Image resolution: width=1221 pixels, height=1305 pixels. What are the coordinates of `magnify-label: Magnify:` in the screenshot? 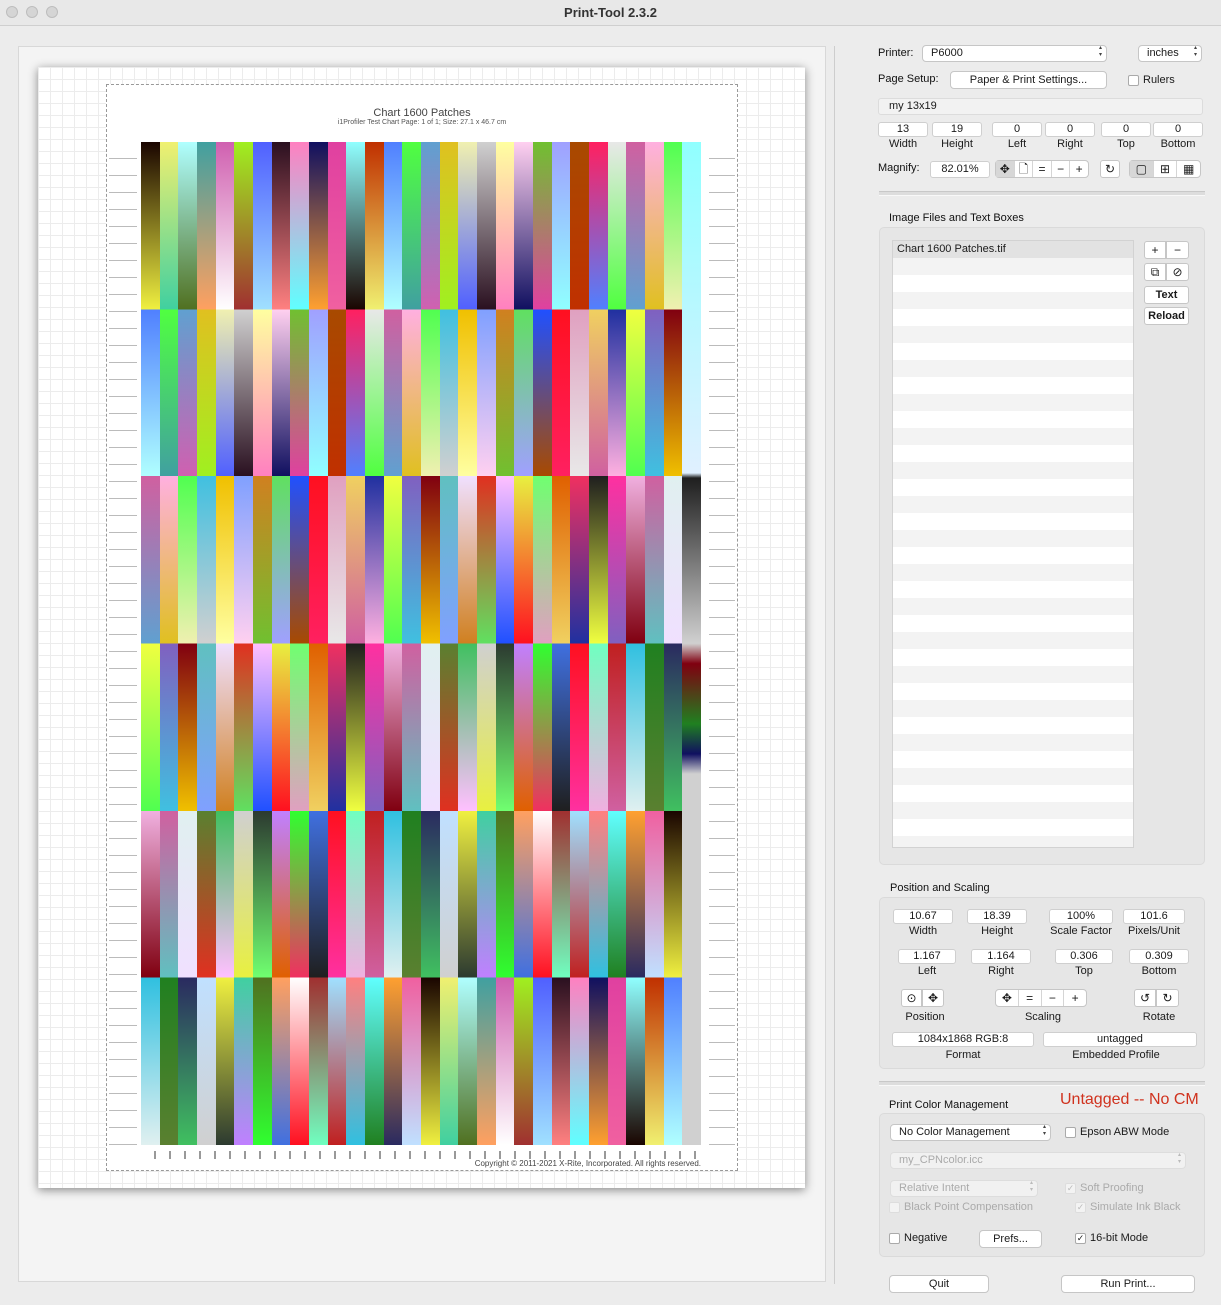 It's located at (899, 168).